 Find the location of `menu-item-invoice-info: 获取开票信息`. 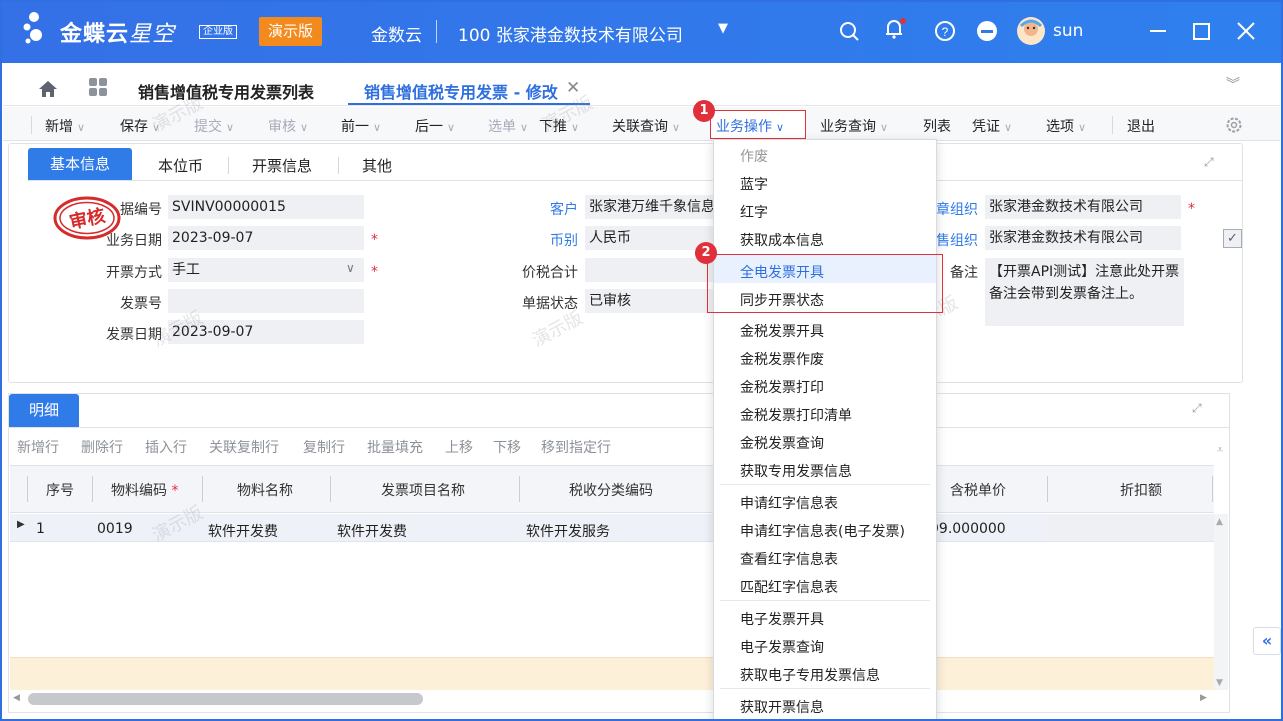

menu-item-invoice-info: 获取开票信息 is located at coordinates (782, 707).